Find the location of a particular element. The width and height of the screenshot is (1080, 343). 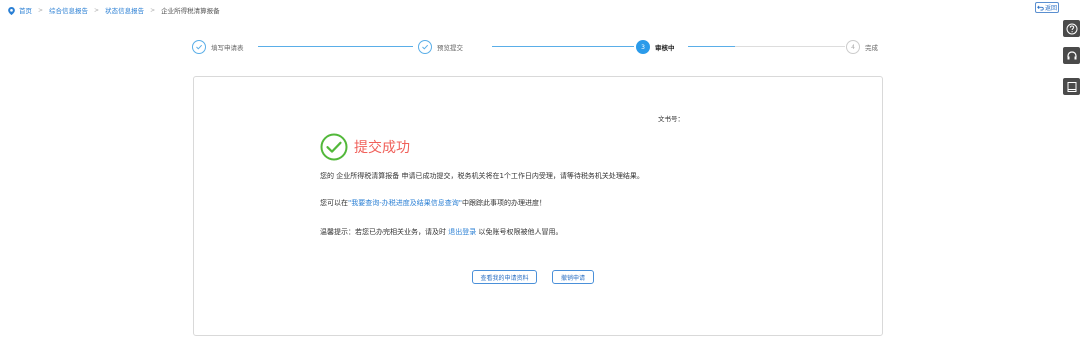

step-preview-submit: 预览提交 is located at coordinates (440, 47).